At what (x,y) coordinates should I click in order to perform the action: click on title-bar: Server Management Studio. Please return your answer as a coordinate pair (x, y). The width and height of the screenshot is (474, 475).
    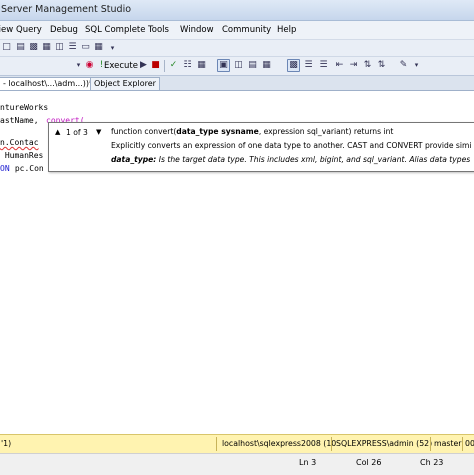
    Looking at the image, I should click on (237, 10).